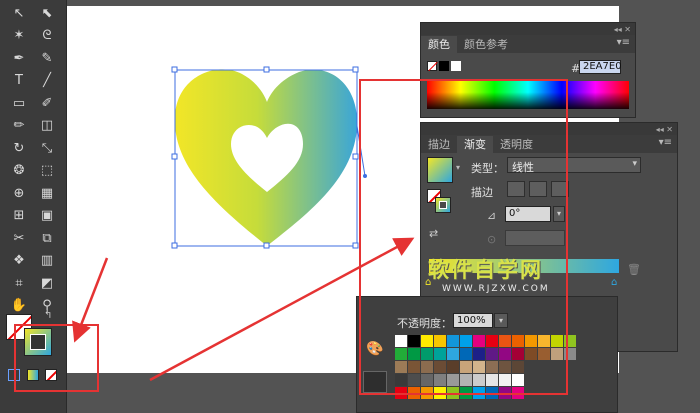 This screenshot has width=700, height=413. Describe the element at coordinates (47, 261) in the screenshot. I see `column-graph-tool-icon: ▥` at that location.